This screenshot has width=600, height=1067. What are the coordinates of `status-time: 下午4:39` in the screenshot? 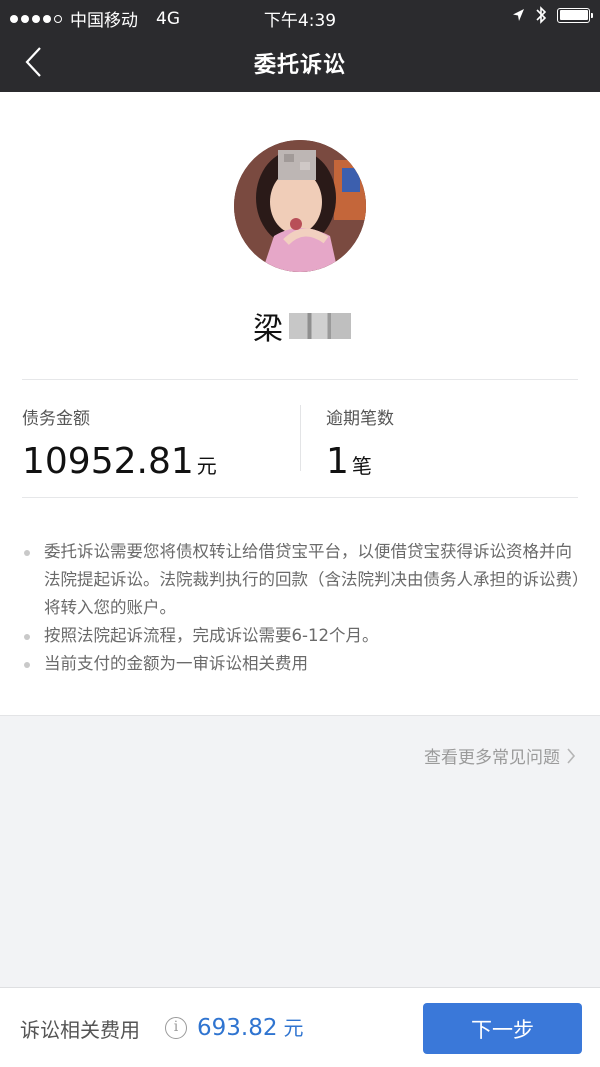 It's located at (300, 21).